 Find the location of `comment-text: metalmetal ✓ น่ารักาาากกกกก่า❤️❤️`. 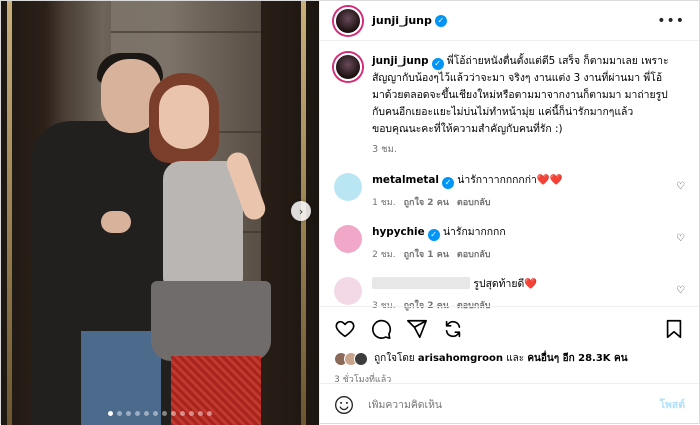

comment-text: metalmetal ✓ น่ารักาาากกกกก่า❤️❤️ is located at coordinates (519, 181).